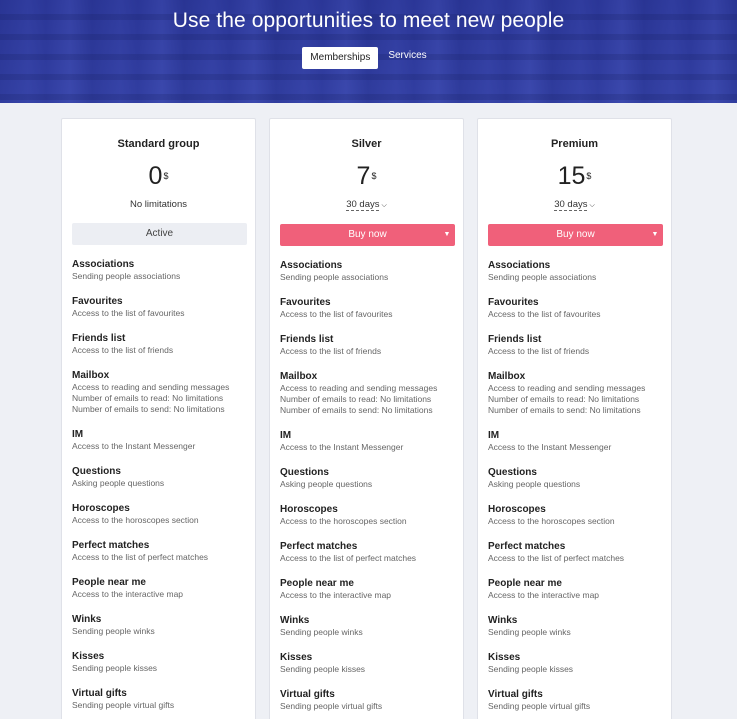 This screenshot has height=719, width=737. I want to click on plan-price-value: 7, so click(363, 176).